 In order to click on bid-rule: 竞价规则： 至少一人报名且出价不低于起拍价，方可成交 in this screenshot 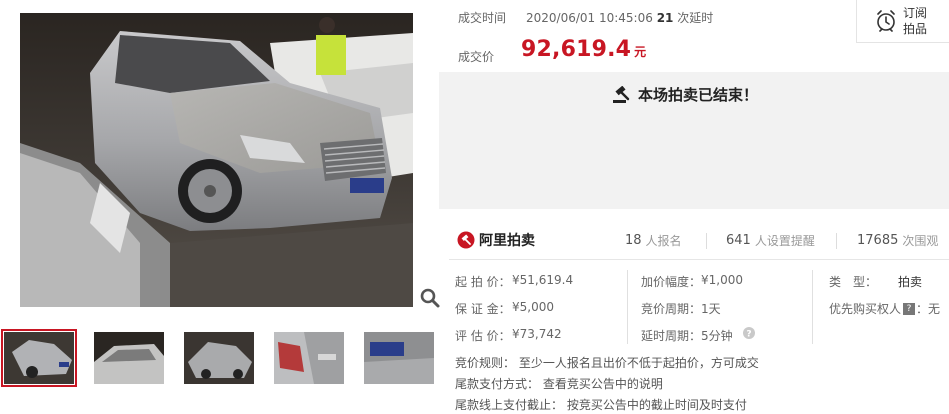, I will do `click(607, 363)`.